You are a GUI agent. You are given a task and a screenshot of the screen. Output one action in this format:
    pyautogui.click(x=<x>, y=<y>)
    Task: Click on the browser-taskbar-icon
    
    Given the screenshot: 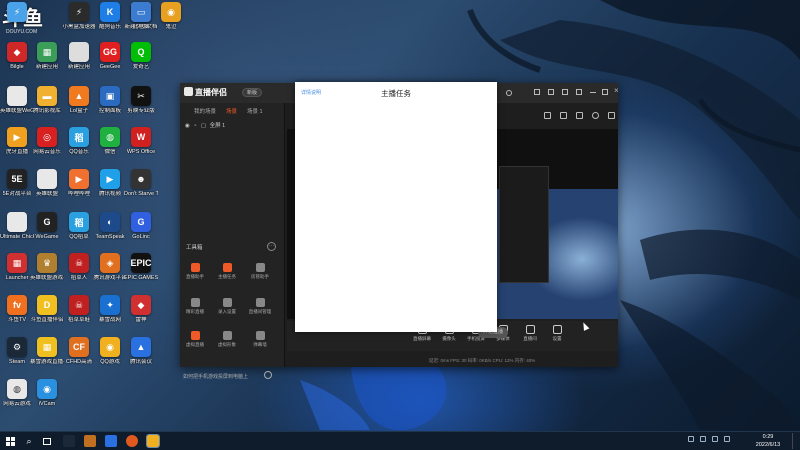 What is the action you would take?
    pyautogui.click(x=132, y=441)
    